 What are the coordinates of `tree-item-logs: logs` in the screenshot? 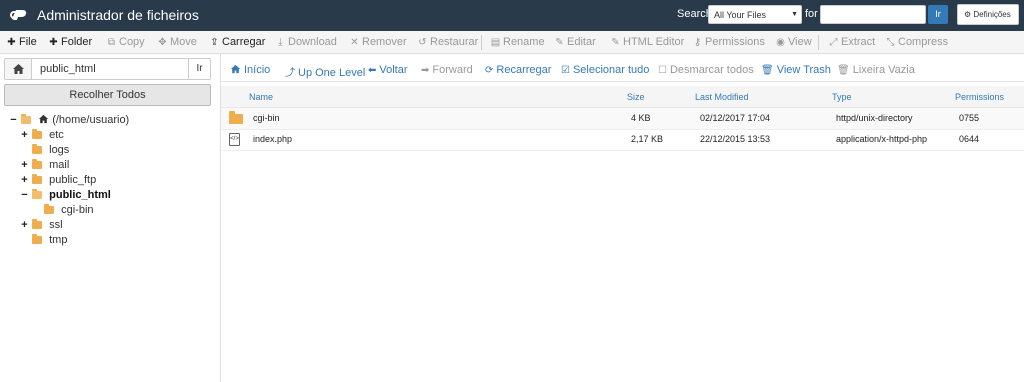 It's located at (44, 150).